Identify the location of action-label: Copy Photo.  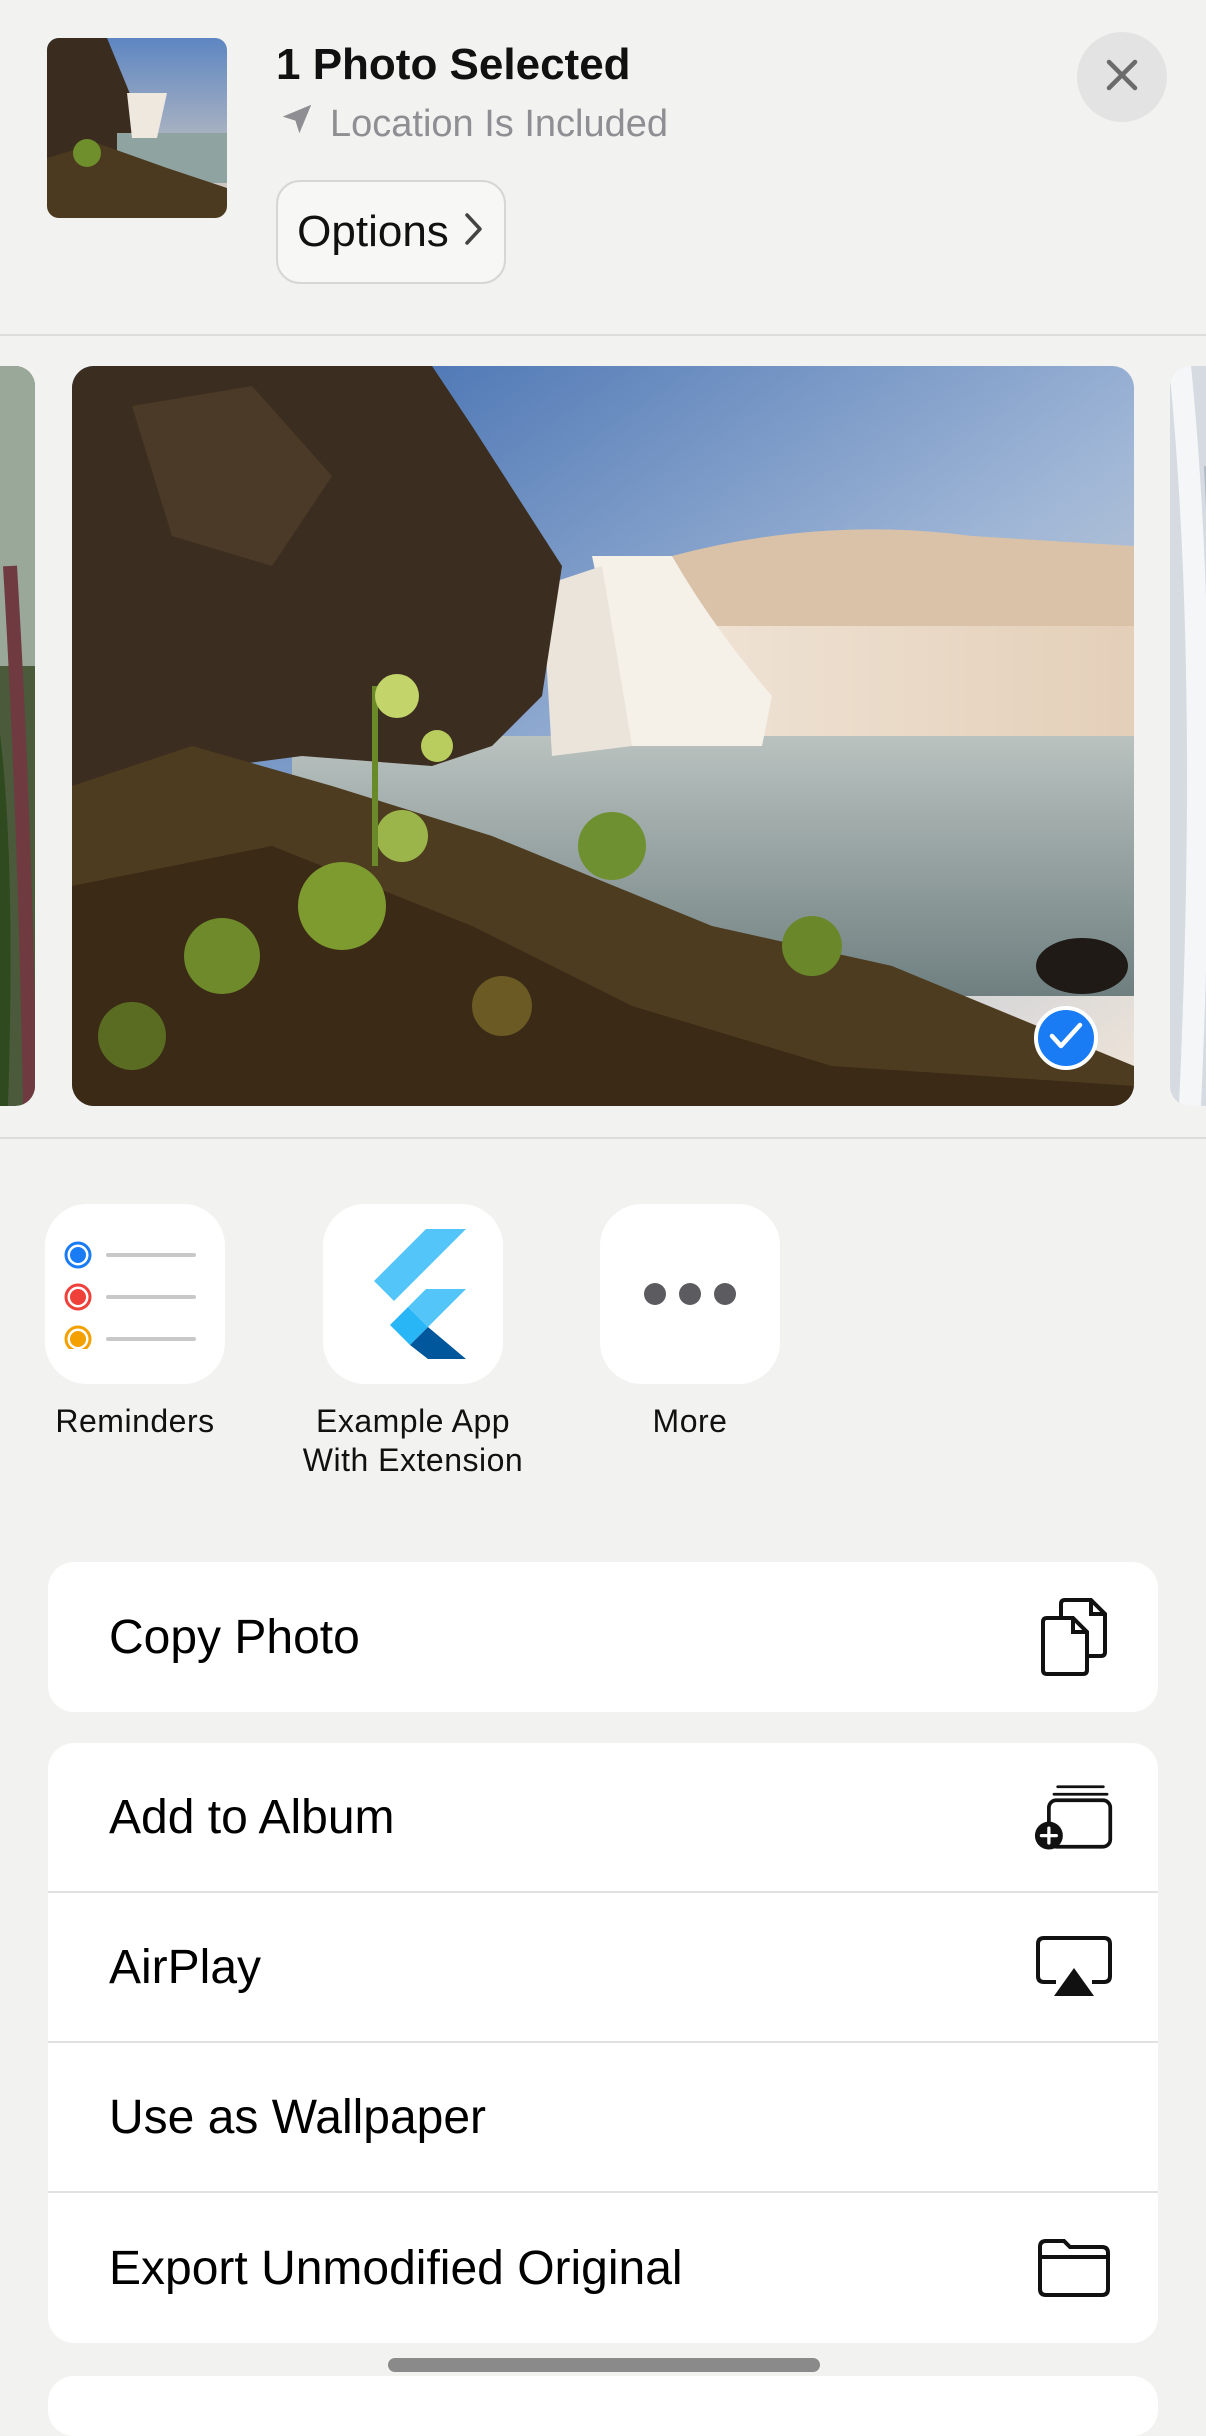
(234, 1637).